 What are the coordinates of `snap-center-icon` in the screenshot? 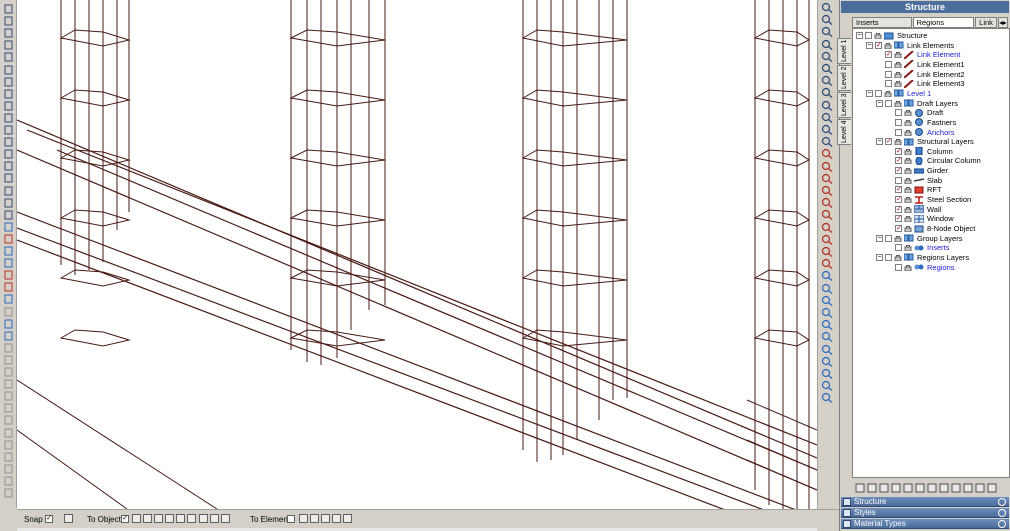 It's located at (158, 518).